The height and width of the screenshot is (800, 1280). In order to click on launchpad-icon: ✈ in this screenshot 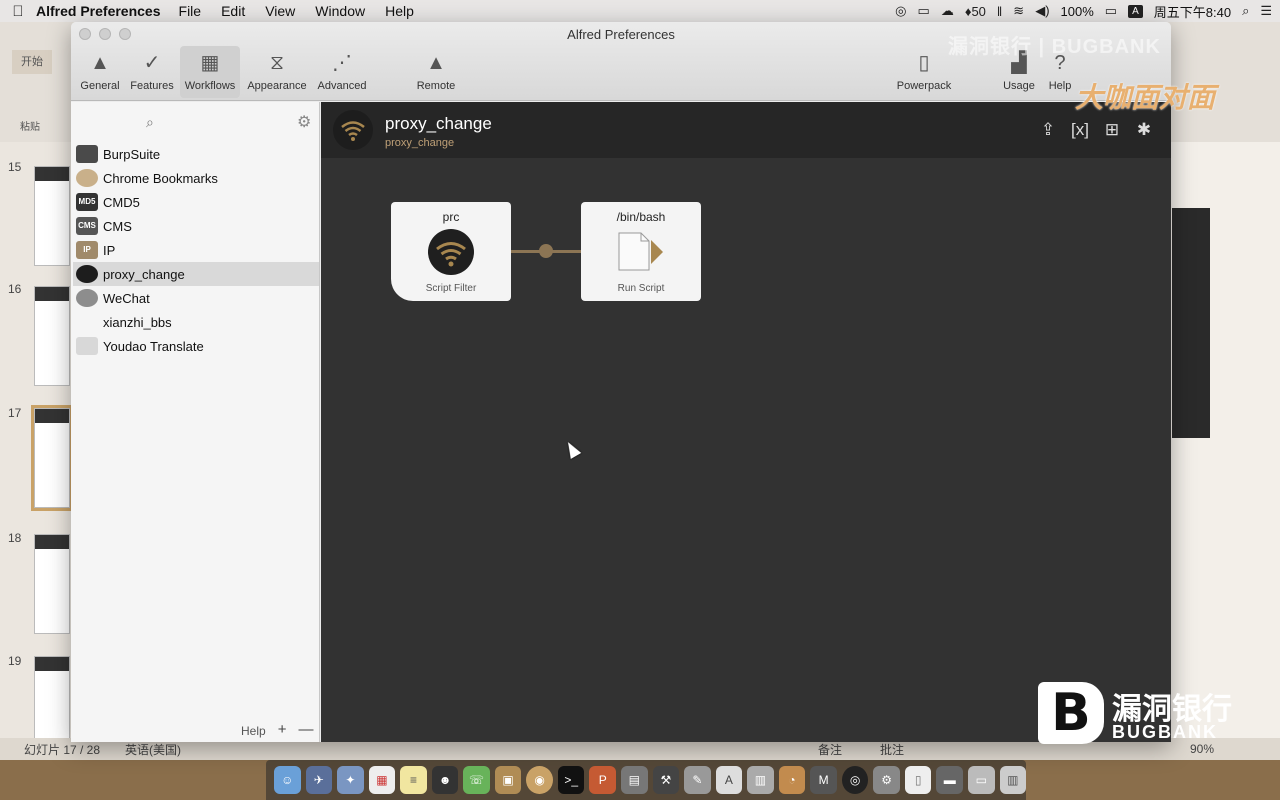, I will do `click(319, 780)`.